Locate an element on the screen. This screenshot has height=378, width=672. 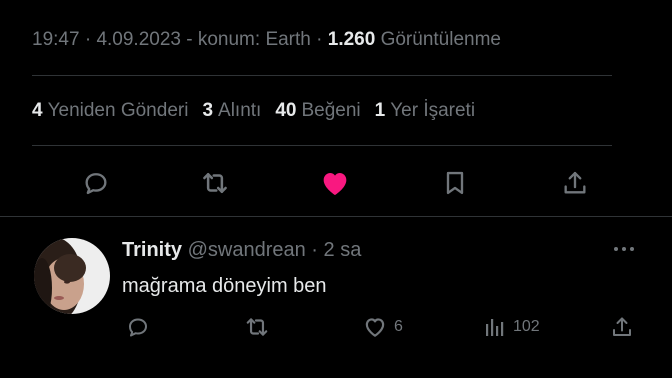
tweet-date: 4.09.2023 is located at coordinates (138, 39).